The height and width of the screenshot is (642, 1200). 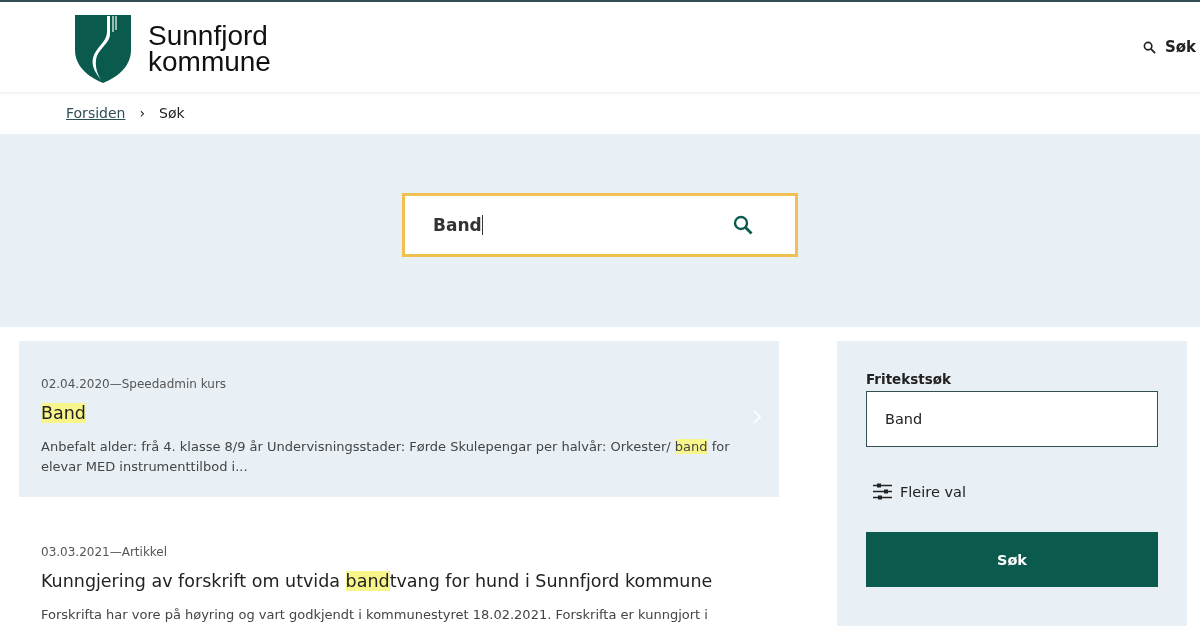 I want to click on breadcrumb-link: Forsiden, so click(x=96, y=113).